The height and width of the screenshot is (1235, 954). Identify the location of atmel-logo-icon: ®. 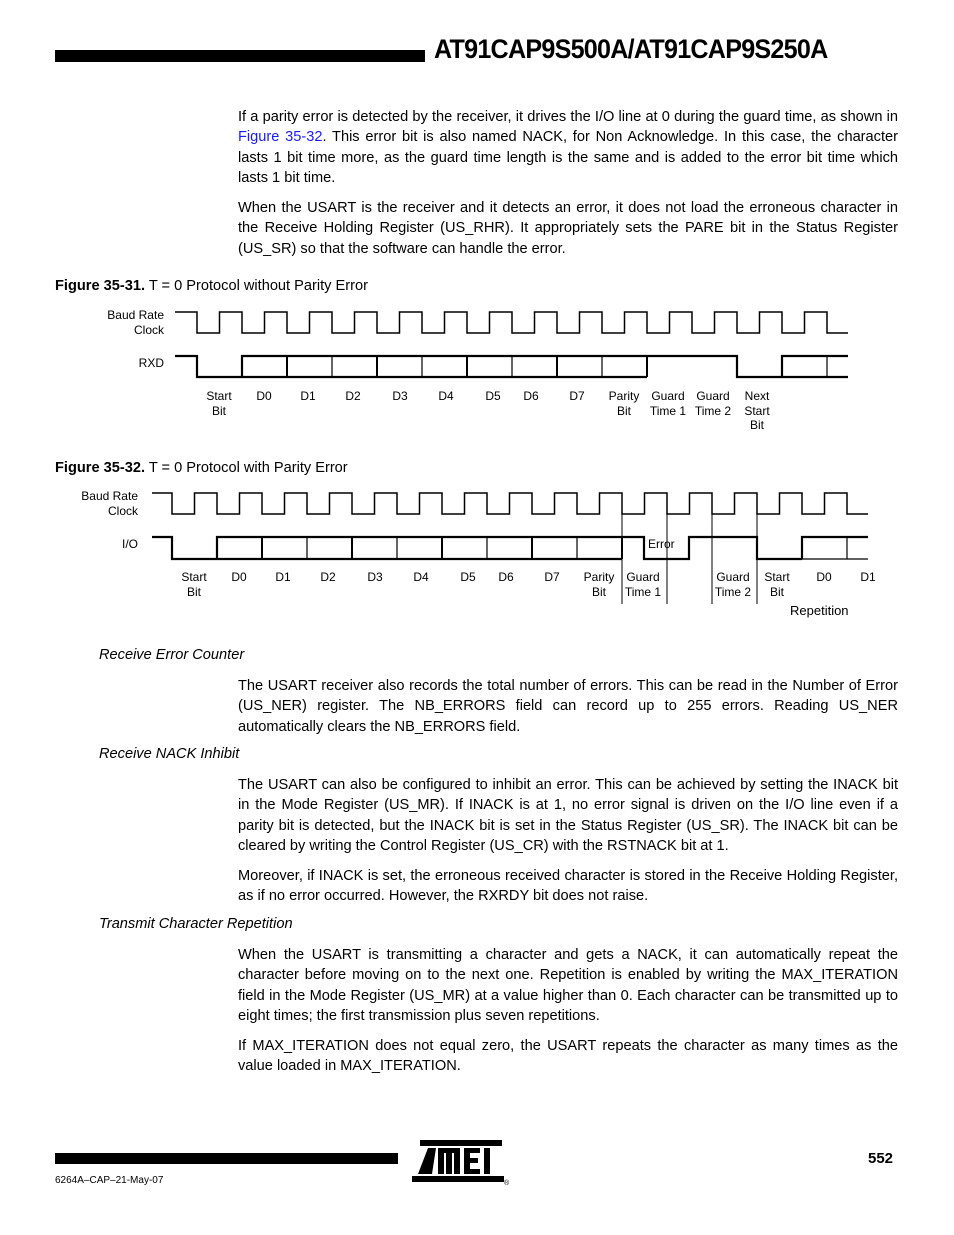
(461, 1163).